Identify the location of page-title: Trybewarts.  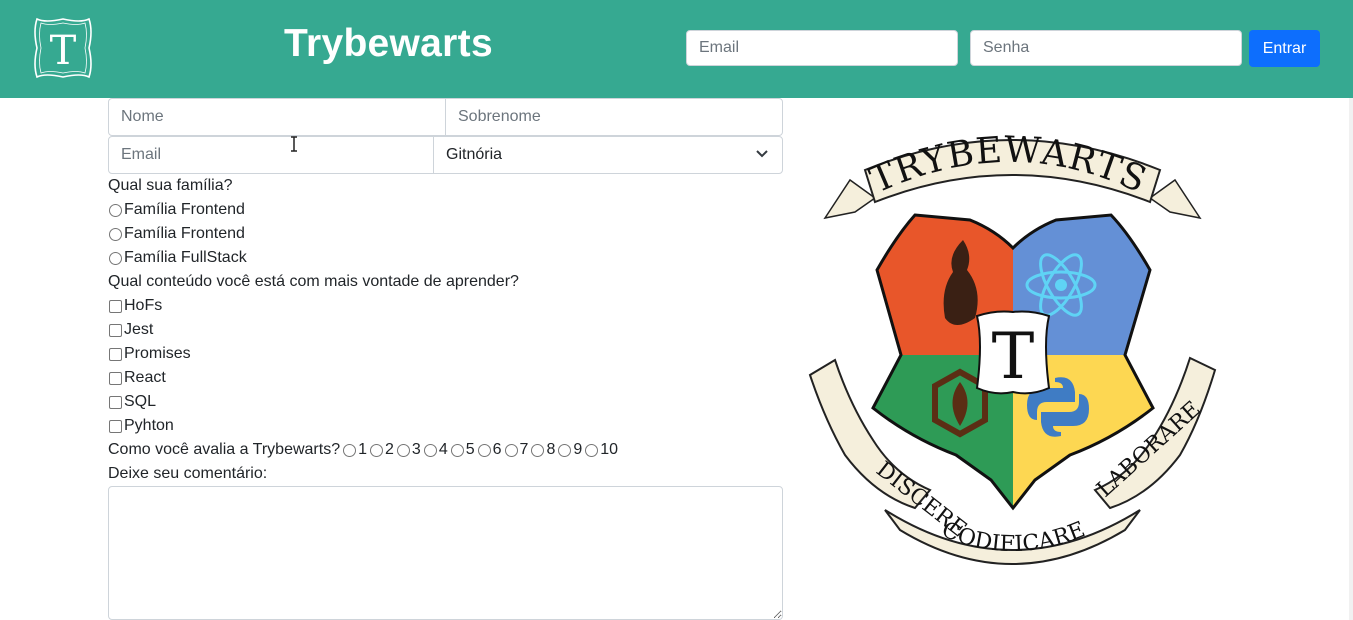
(388, 43).